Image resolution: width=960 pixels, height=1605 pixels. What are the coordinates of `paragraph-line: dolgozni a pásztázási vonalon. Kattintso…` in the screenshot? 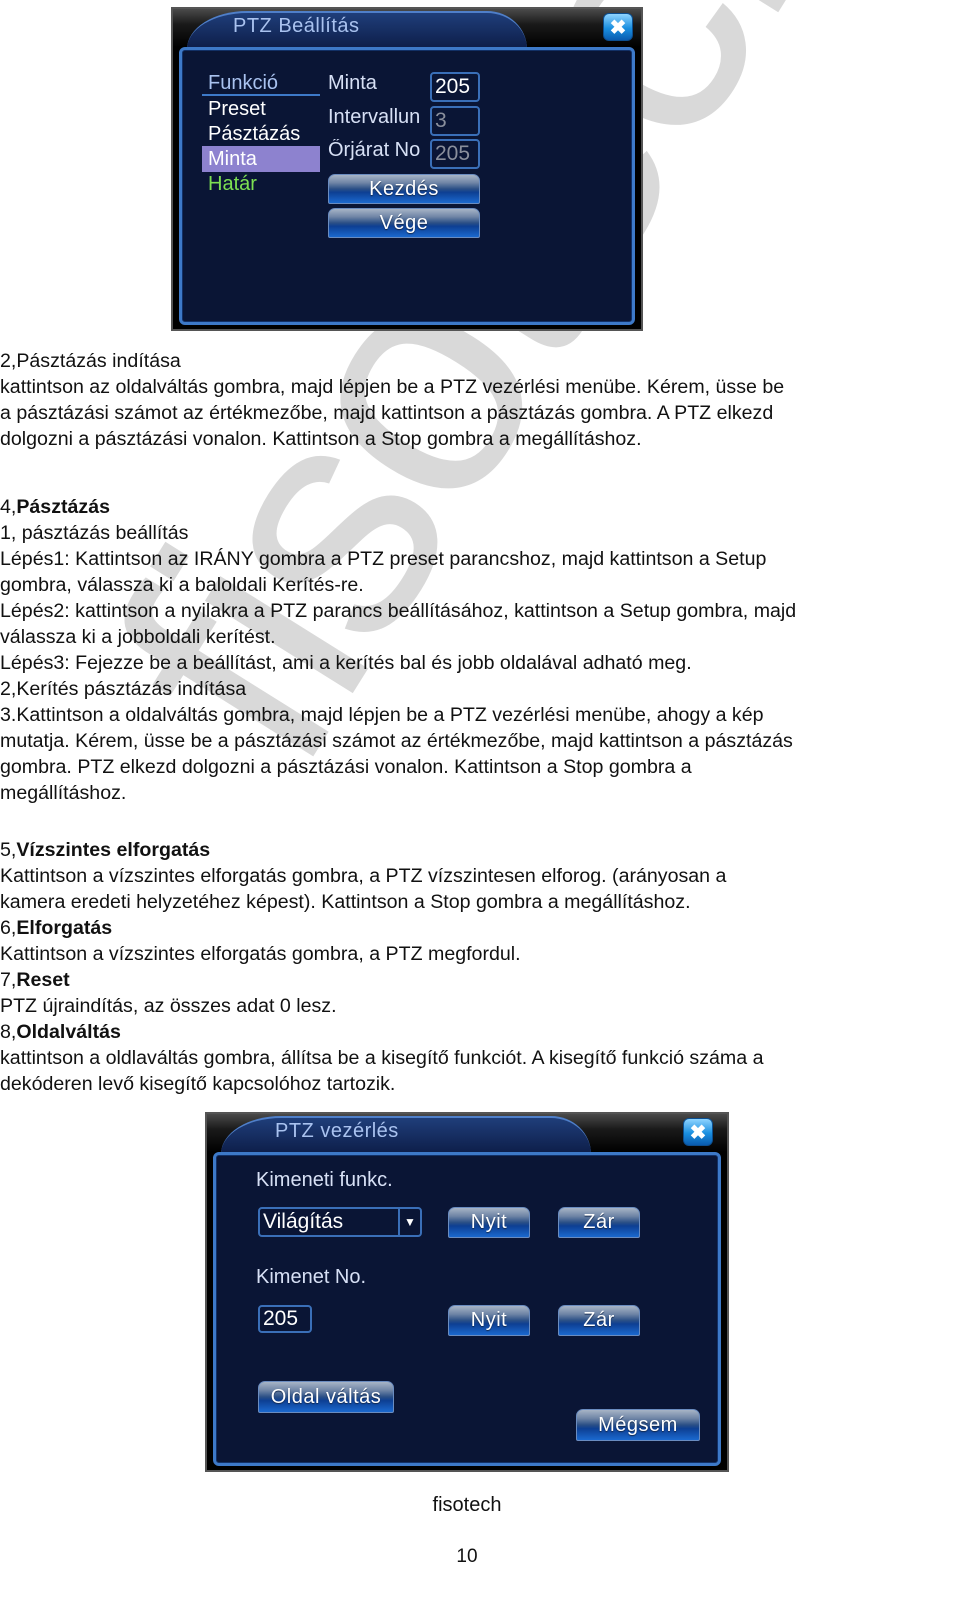 It's located at (321, 439).